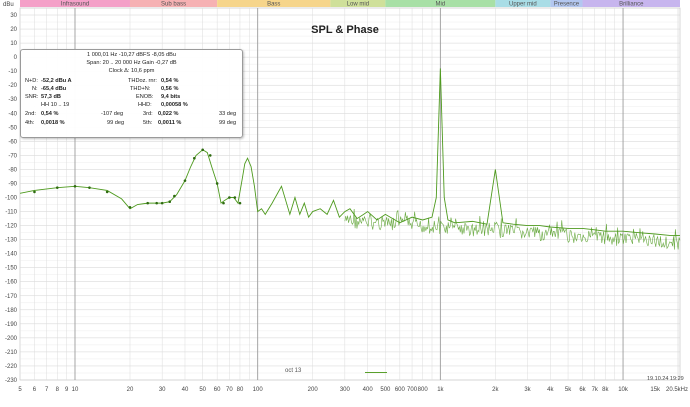  Describe the element at coordinates (345, 390) in the screenshot. I see `x-tick-label: 300` at that location.